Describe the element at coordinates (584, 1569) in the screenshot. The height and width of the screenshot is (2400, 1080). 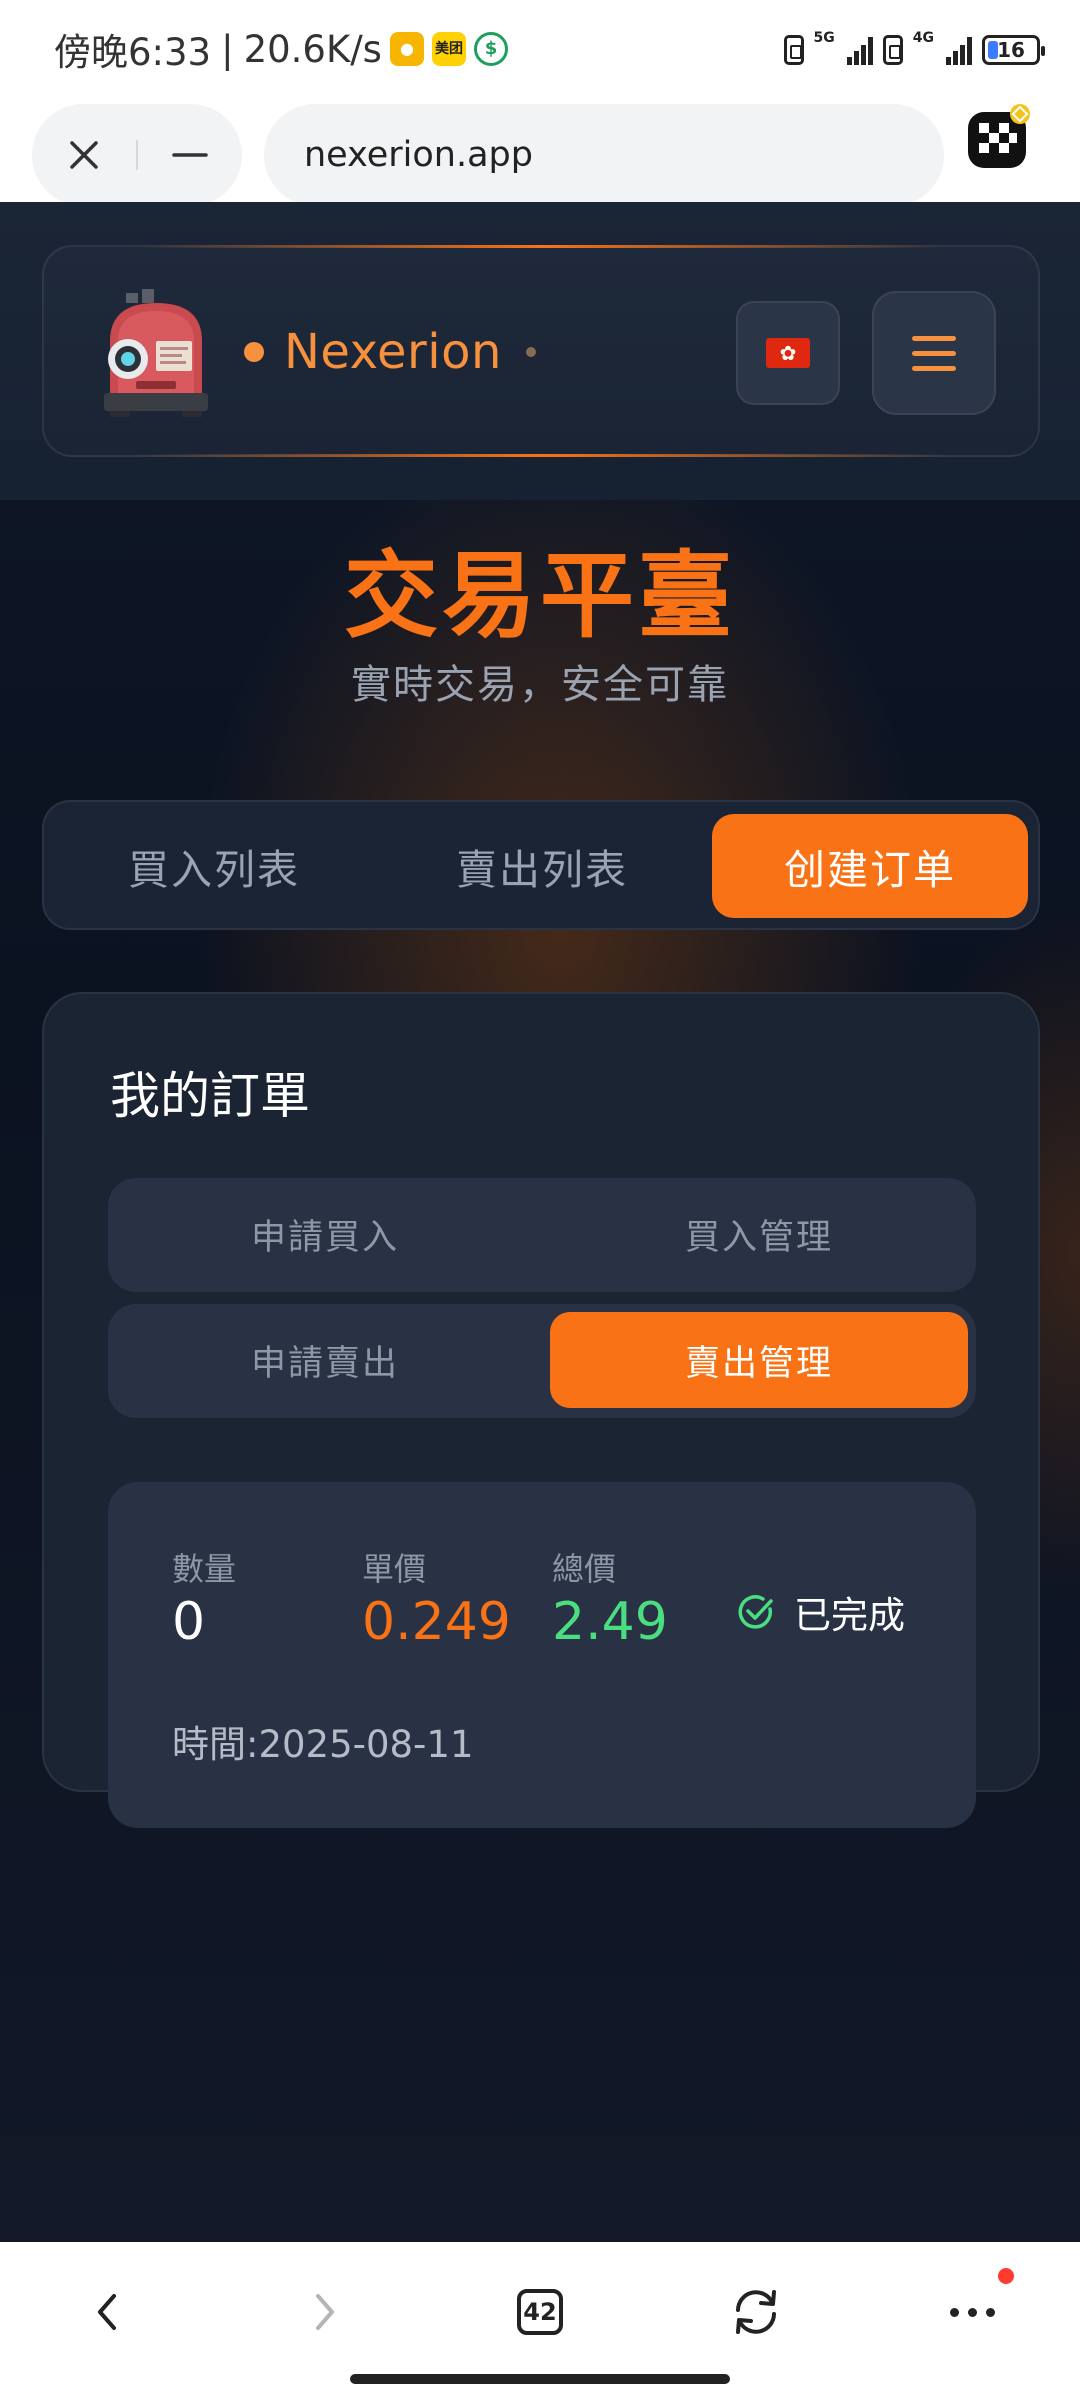
I see `total-label: 總價` at that location.